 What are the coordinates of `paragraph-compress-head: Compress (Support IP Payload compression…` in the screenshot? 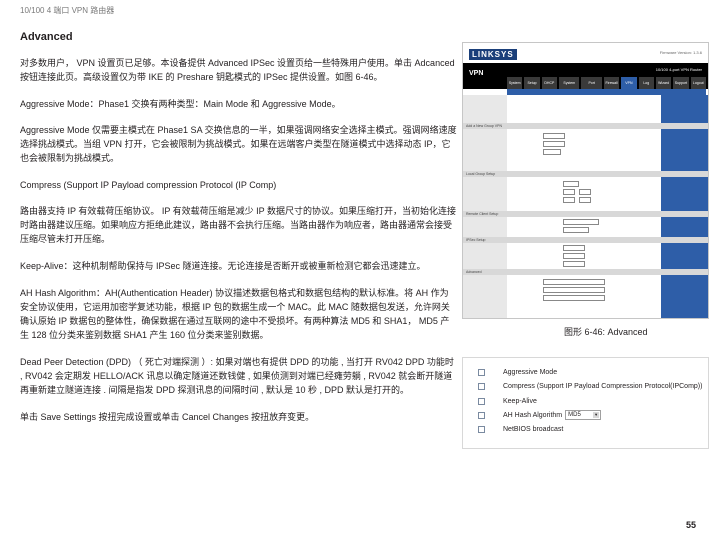 It's located at (148, 185).